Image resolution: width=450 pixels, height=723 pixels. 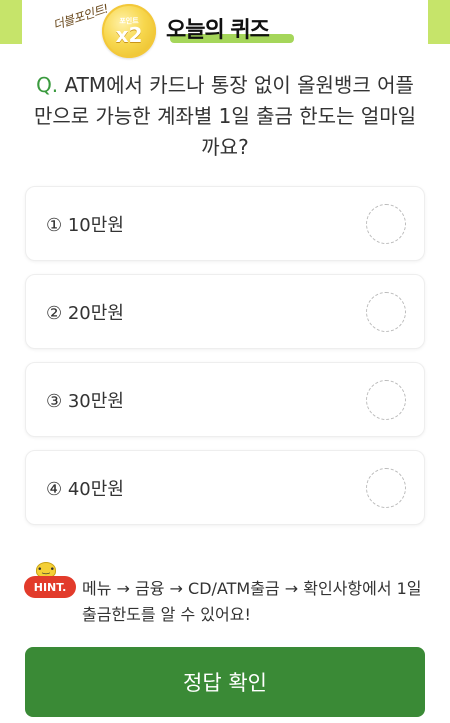 I want to click on answer-option-3: ③ 30만원, so click(x=225, y=399).